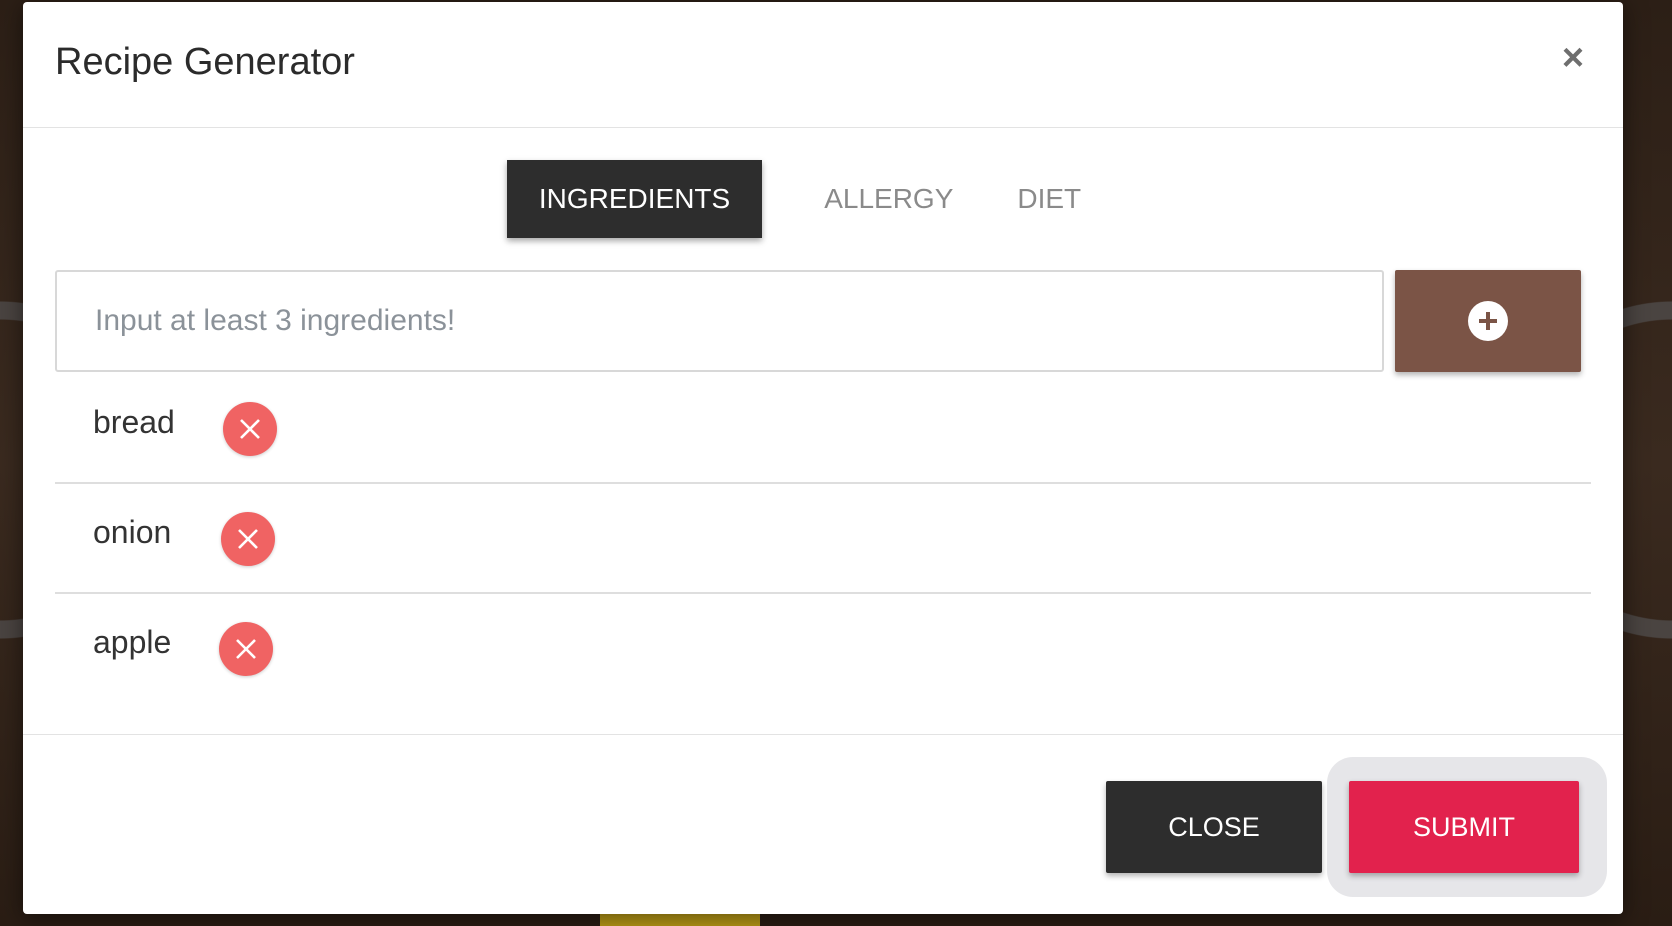 This screenshot has width=1672, height=926. I want to click on close-icon: ×, so click(1573, 58).